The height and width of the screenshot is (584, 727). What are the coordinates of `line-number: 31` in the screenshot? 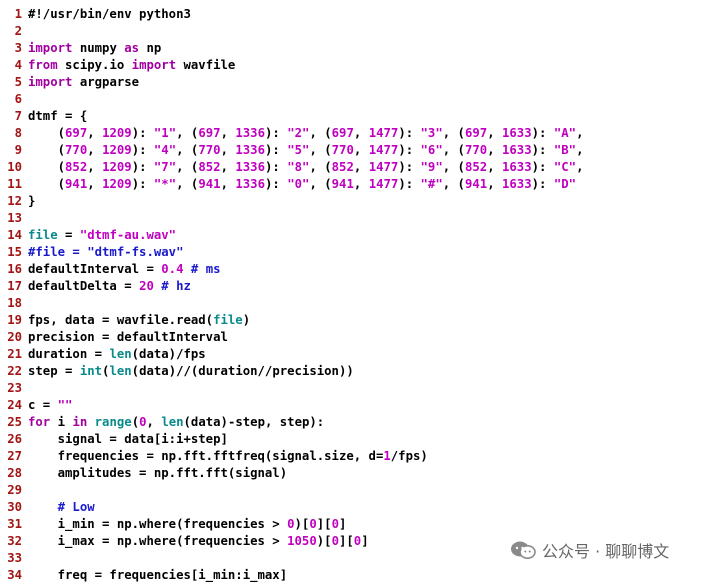 It's located at (14, 524).